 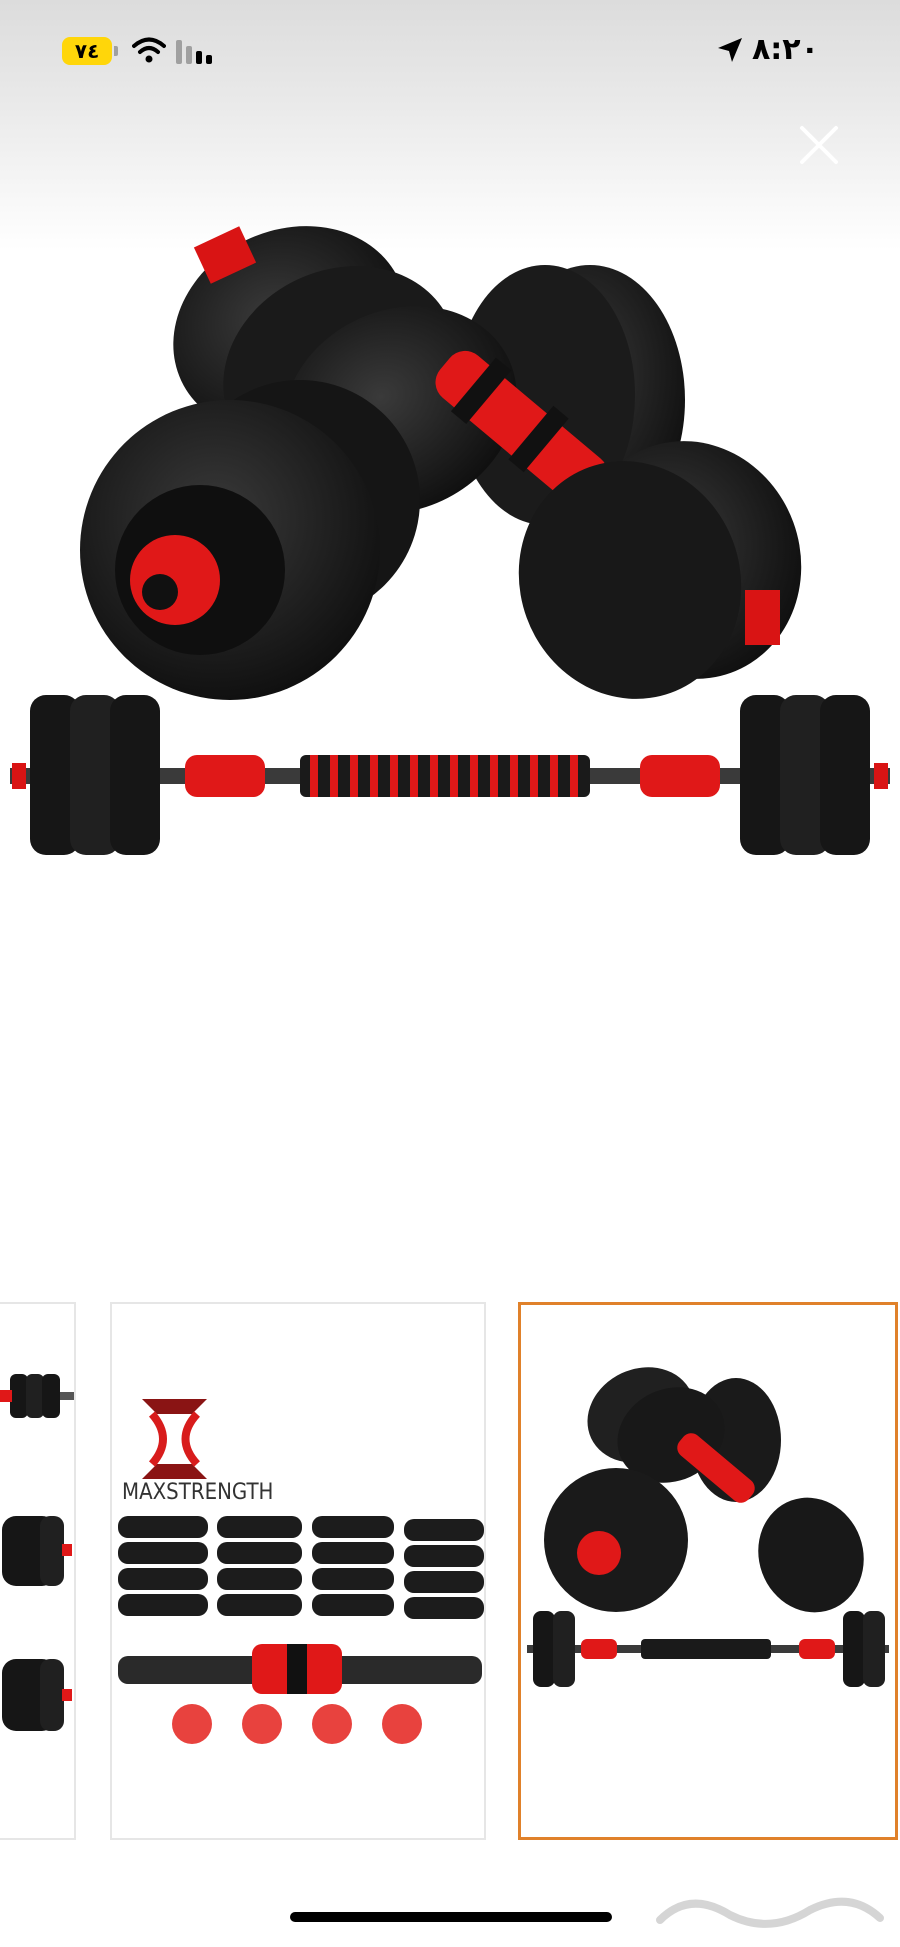 I want to click on maxstrength-logo-icon, so click(x=174, y=1439).